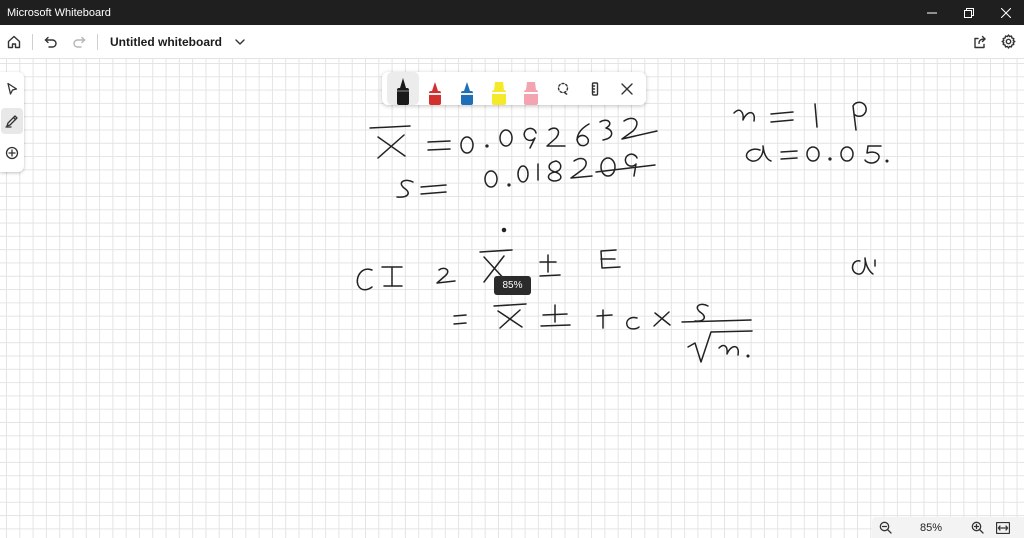 The width and height of the screenshot is (1024, 538). I want to click on left-toolbar, so click(12, 122).